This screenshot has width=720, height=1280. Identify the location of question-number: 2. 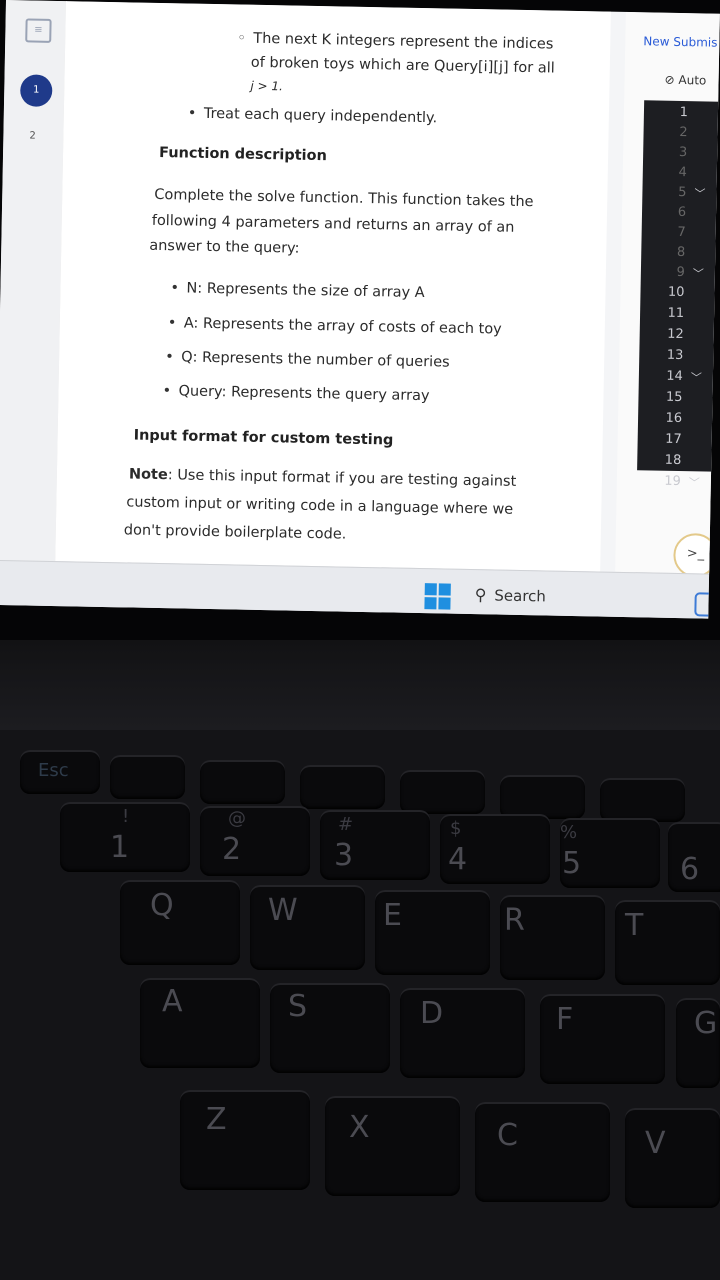
(32, 135).